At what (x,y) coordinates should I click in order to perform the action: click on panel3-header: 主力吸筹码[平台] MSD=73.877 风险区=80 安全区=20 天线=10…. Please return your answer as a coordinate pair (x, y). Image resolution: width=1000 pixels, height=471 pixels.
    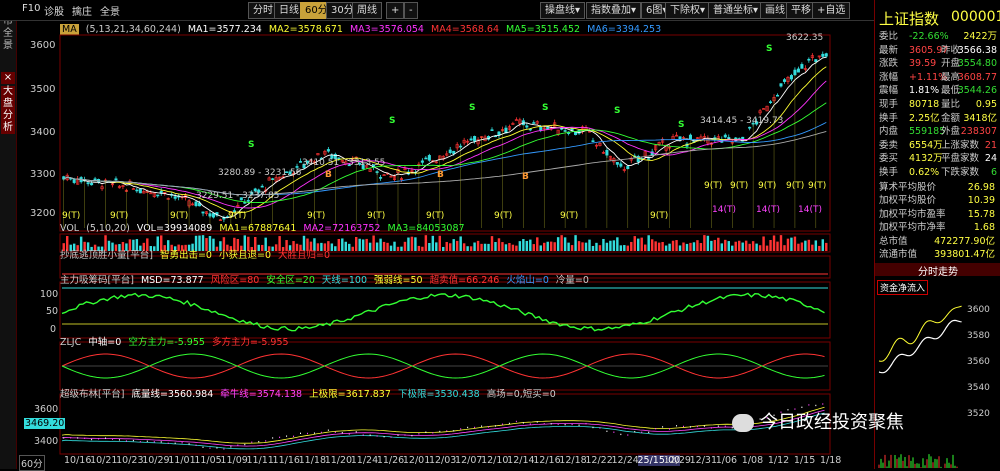
    Looking at the image, I should click on (326, 281).